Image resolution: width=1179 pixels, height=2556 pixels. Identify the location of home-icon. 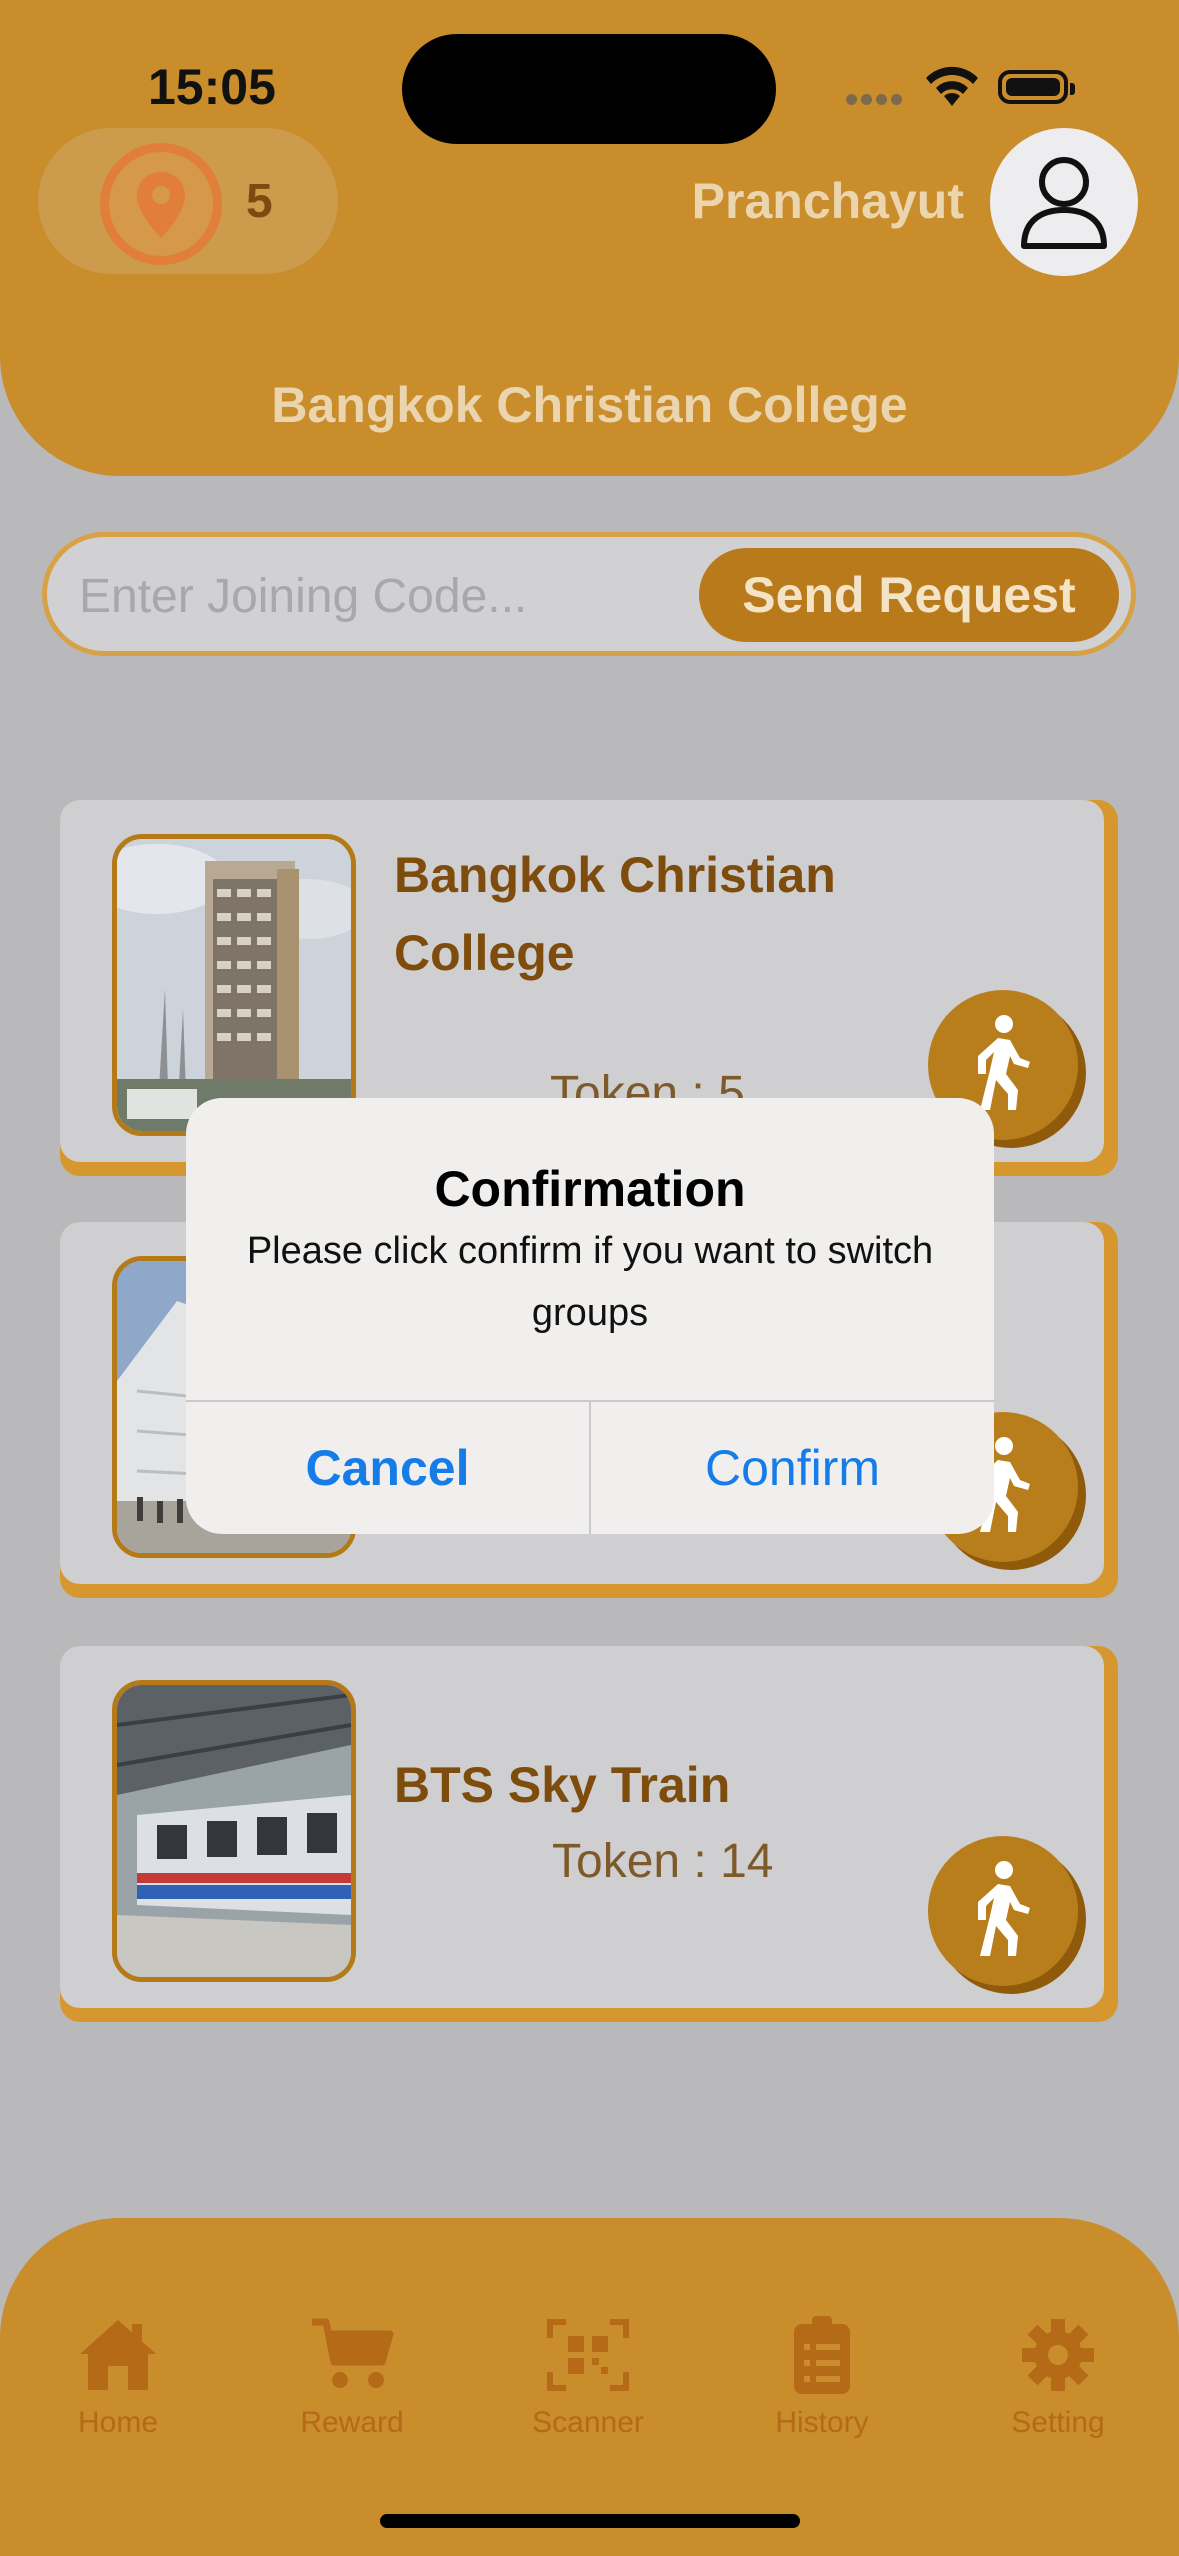
(118, 2355).